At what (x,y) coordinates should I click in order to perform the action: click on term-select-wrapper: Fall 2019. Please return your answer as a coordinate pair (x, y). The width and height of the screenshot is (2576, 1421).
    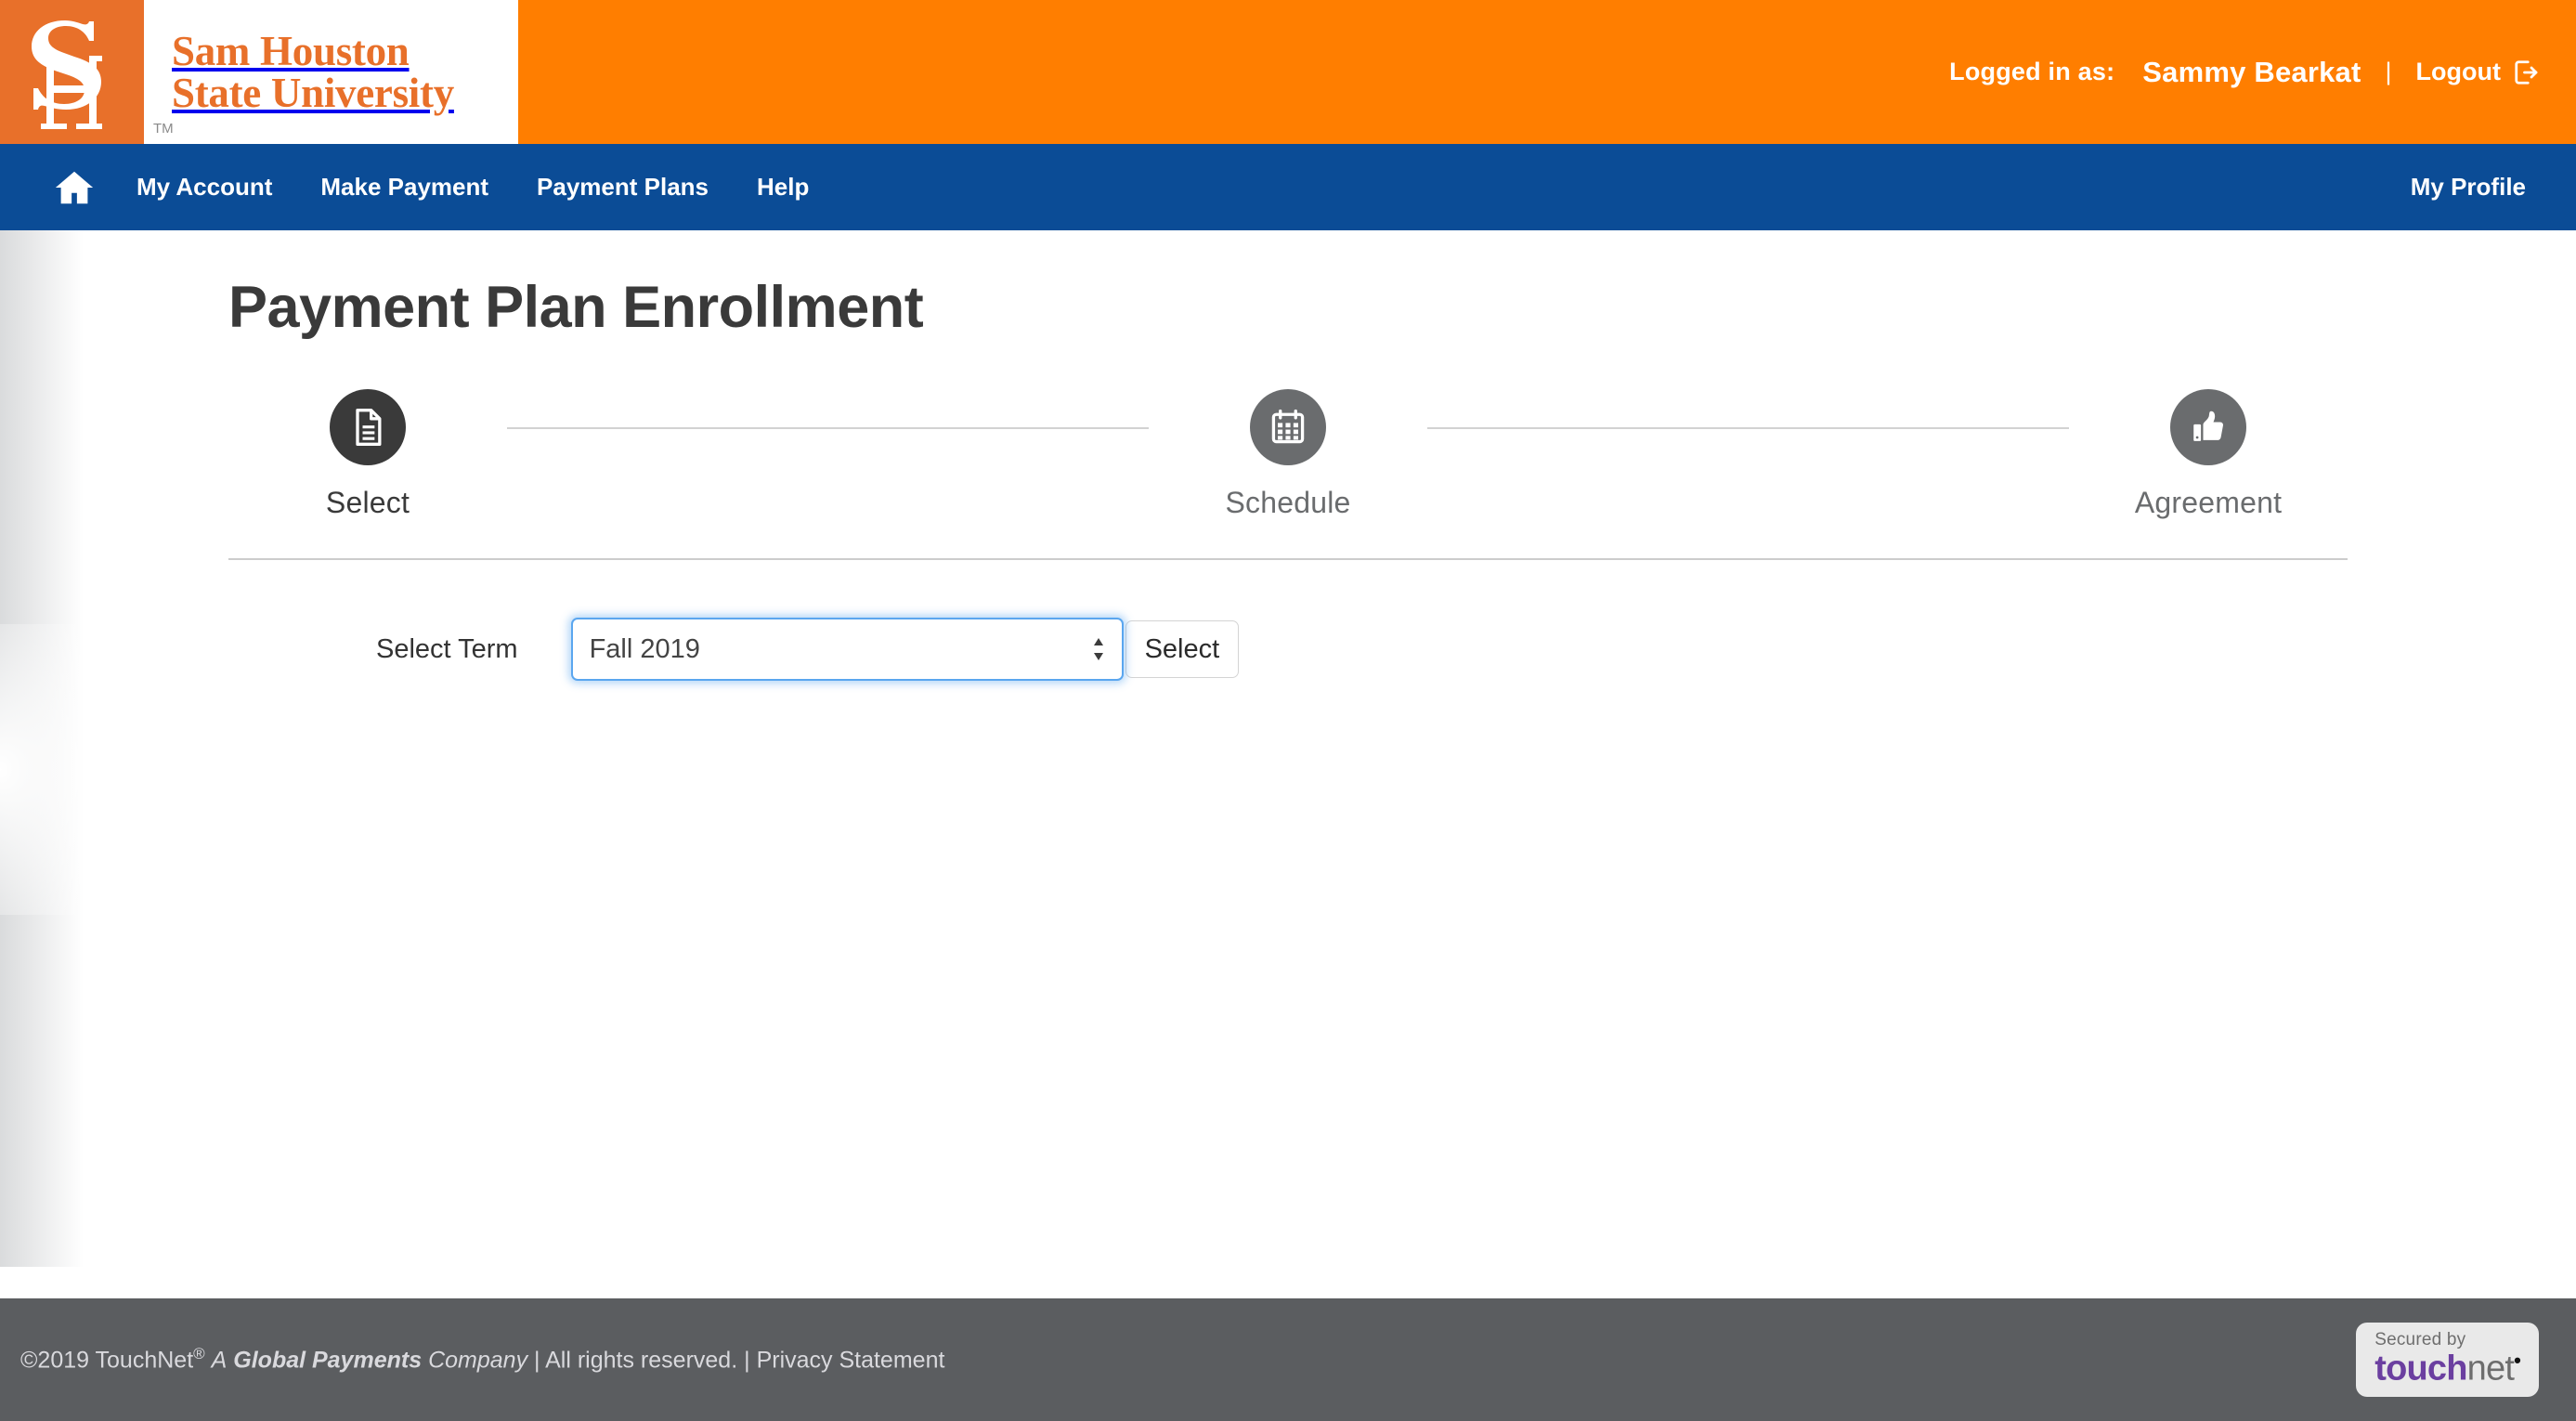
    Looking at the image, I should click on (847, 649).